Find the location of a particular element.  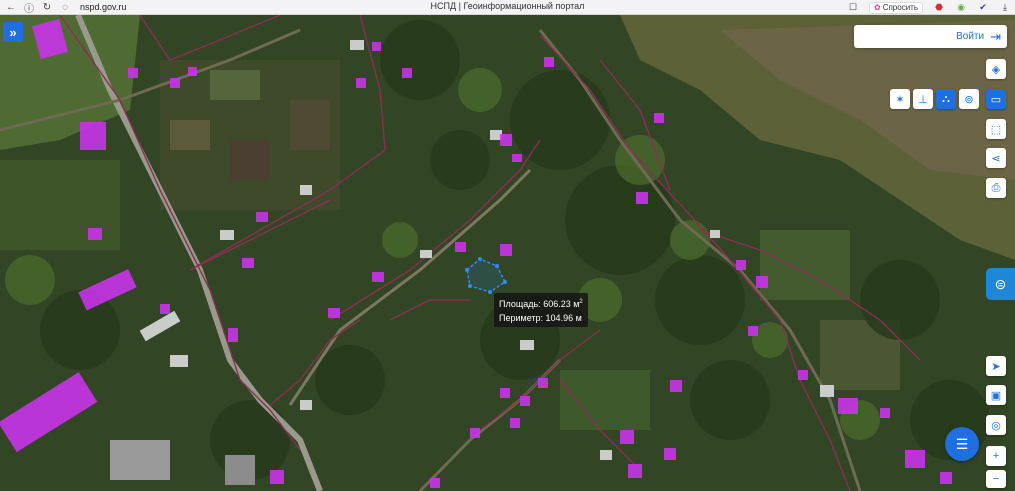

select-icon: ⬚ is located at coordinates (996, 129).